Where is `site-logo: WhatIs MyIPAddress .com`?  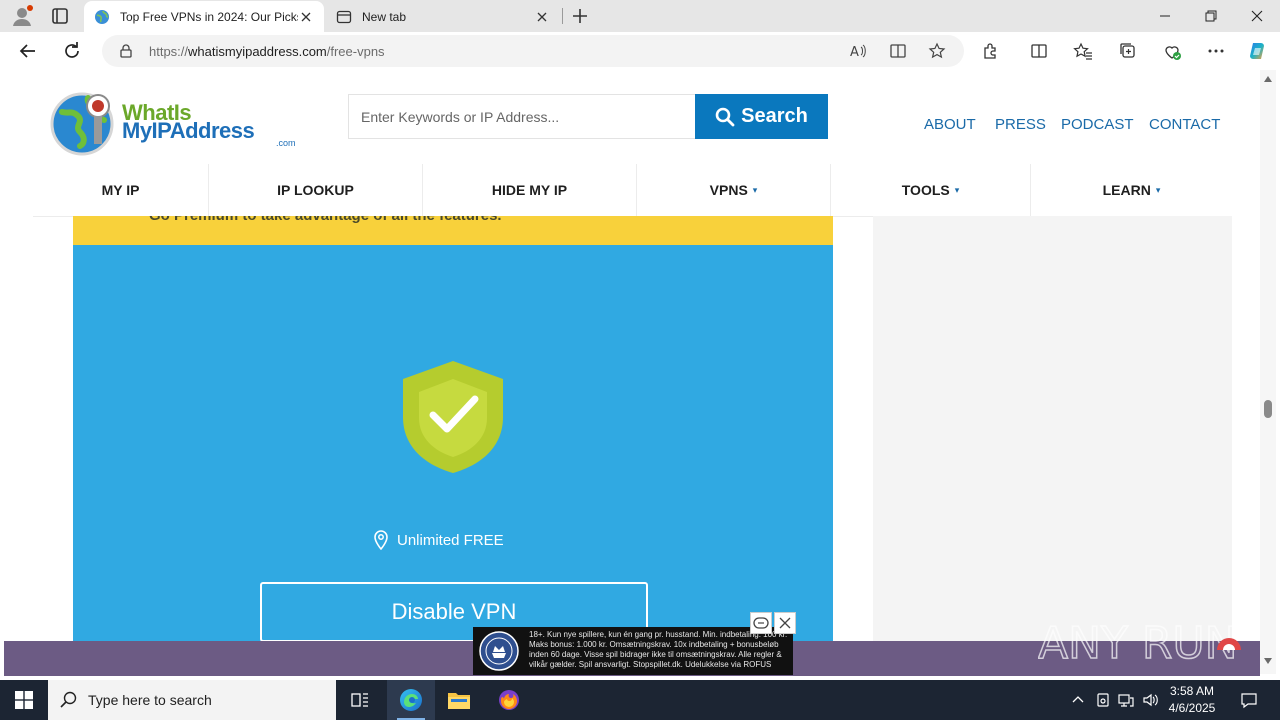
site-logo: WhatIs MyIPAddress .com is located at coordinates (172, 123).